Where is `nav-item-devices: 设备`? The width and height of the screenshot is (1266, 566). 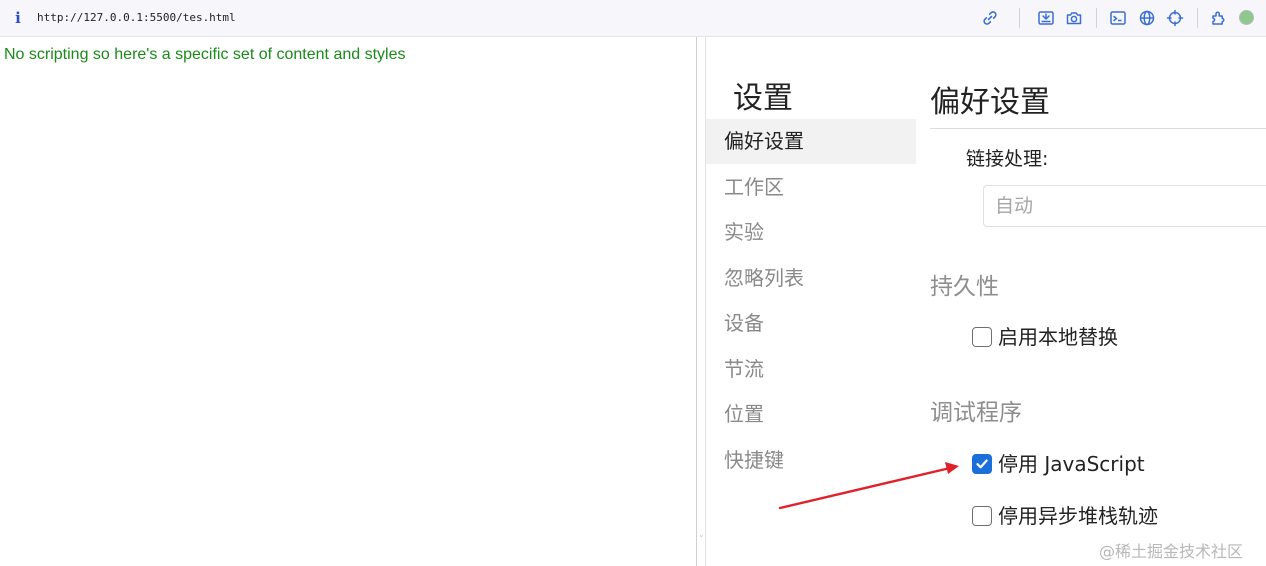
nav-item-devices: 设备 is located at coordinates (811, 323).